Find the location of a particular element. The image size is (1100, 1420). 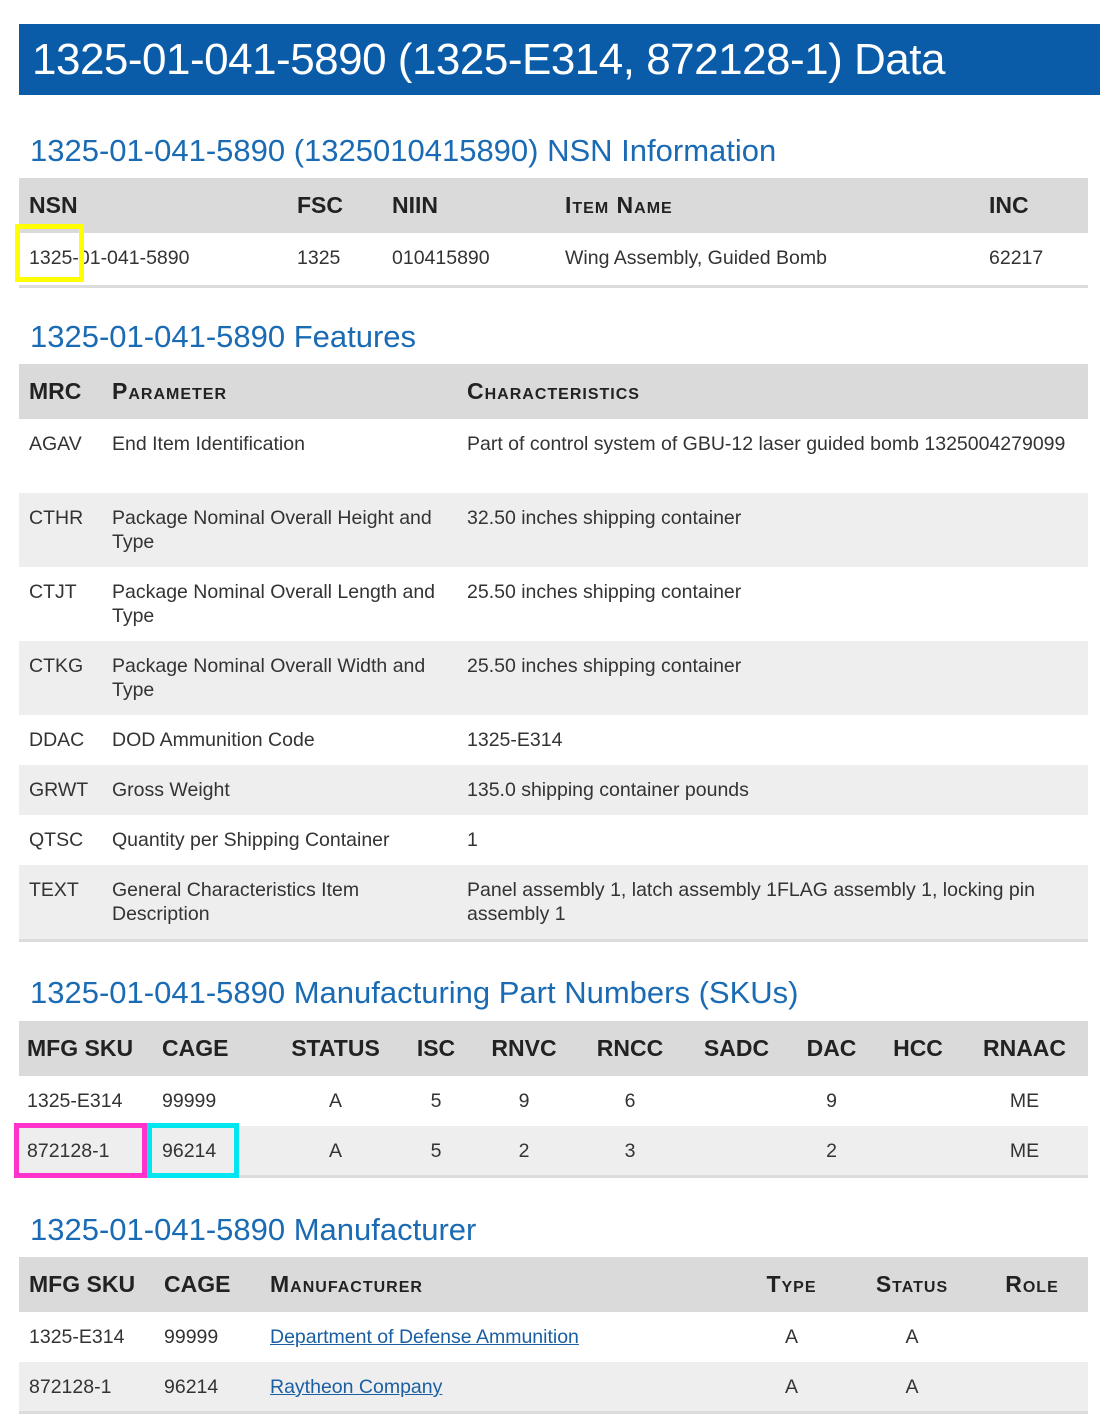

col-role: Role is located at coordinates (1032, 1284).